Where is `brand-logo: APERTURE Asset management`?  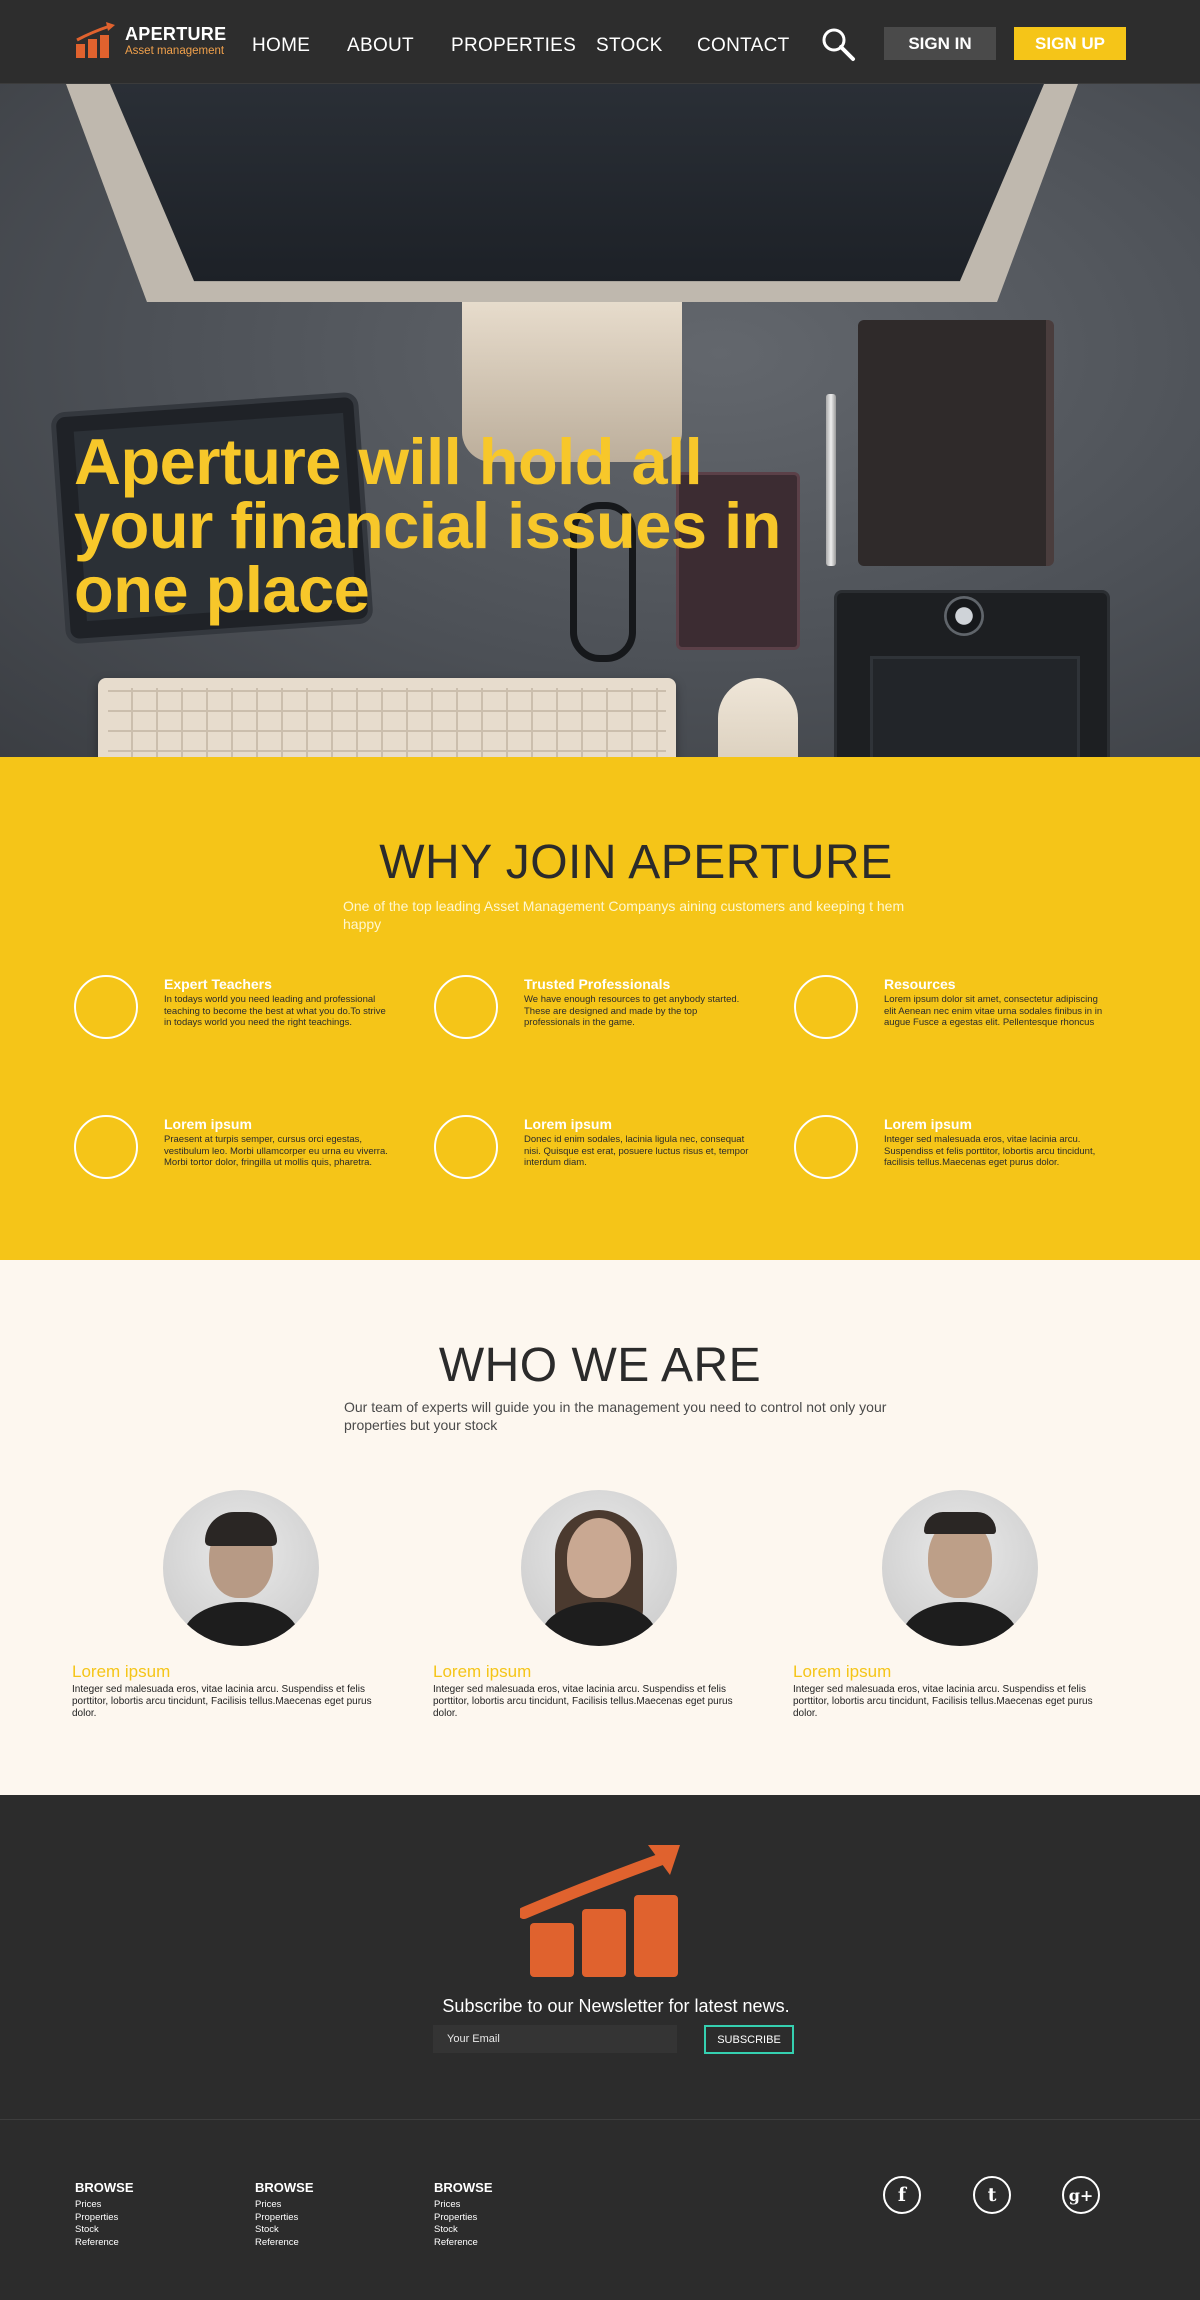 brand-logo: APERTURE Asset management is located at coordinates (150, 41).